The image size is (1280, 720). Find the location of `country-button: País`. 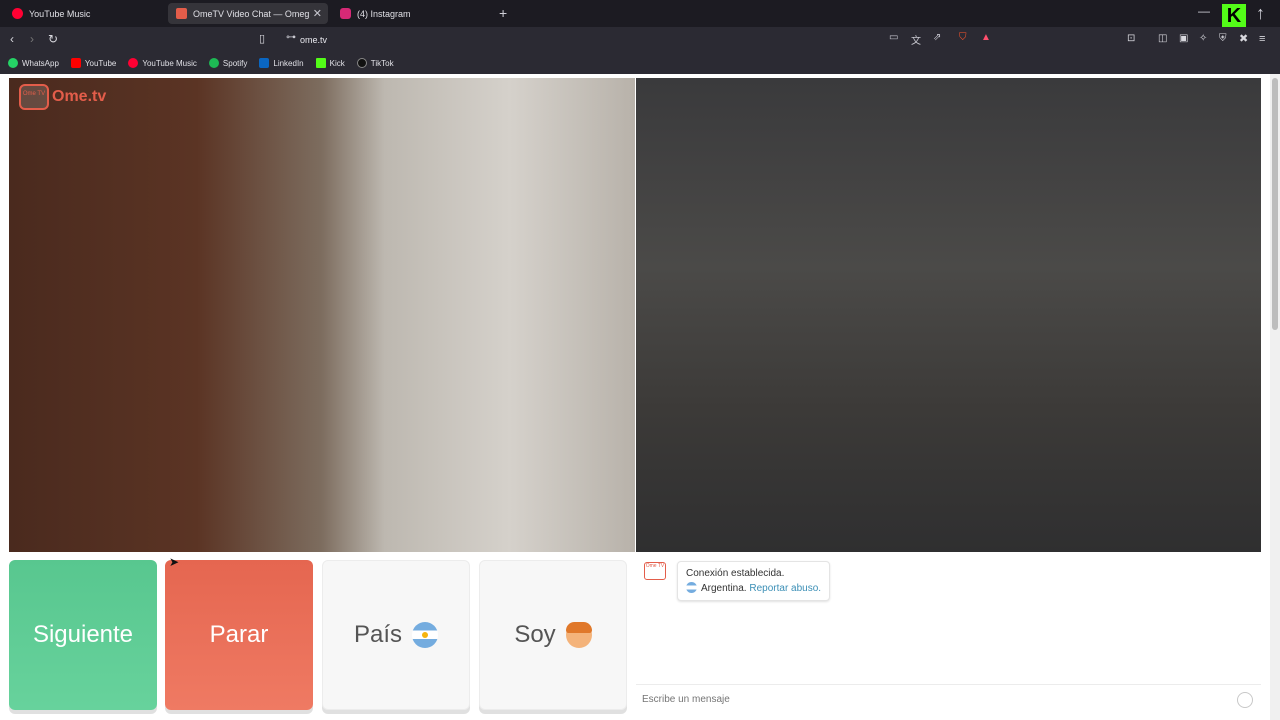

country-button: País is located at coordinates (396, 635).